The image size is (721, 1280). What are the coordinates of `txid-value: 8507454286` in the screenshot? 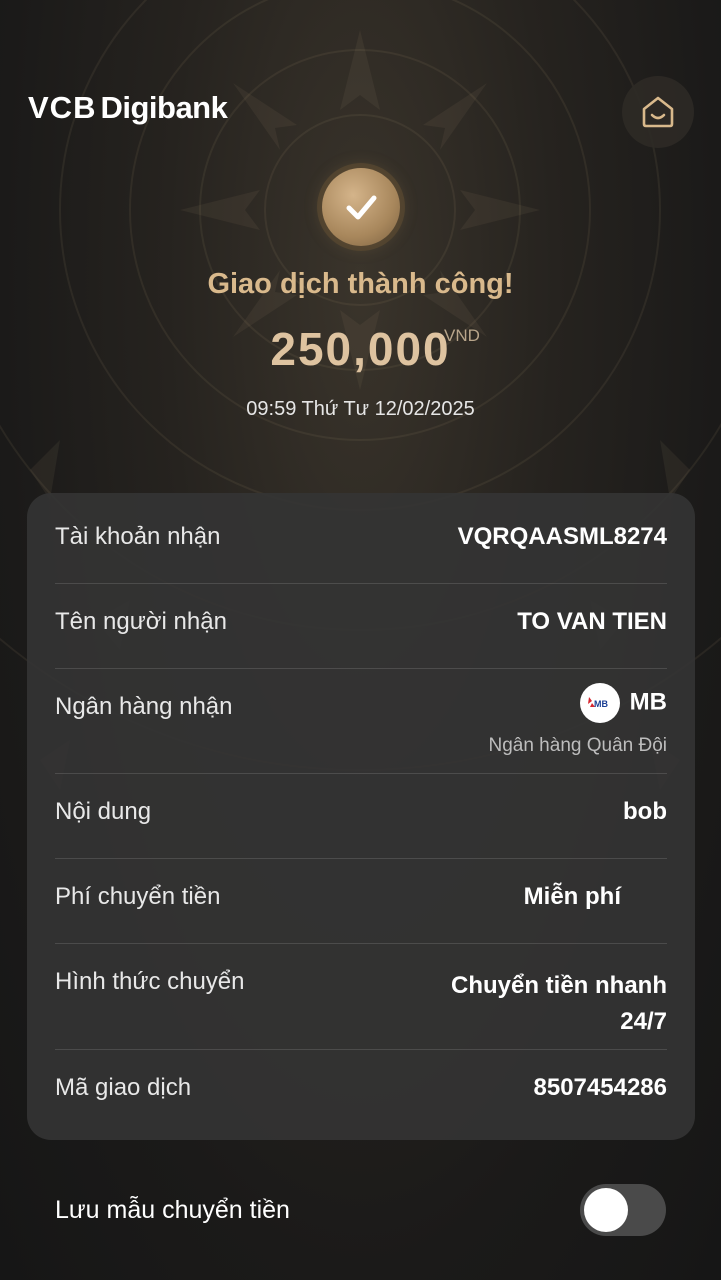 It's located at (600, 1087).